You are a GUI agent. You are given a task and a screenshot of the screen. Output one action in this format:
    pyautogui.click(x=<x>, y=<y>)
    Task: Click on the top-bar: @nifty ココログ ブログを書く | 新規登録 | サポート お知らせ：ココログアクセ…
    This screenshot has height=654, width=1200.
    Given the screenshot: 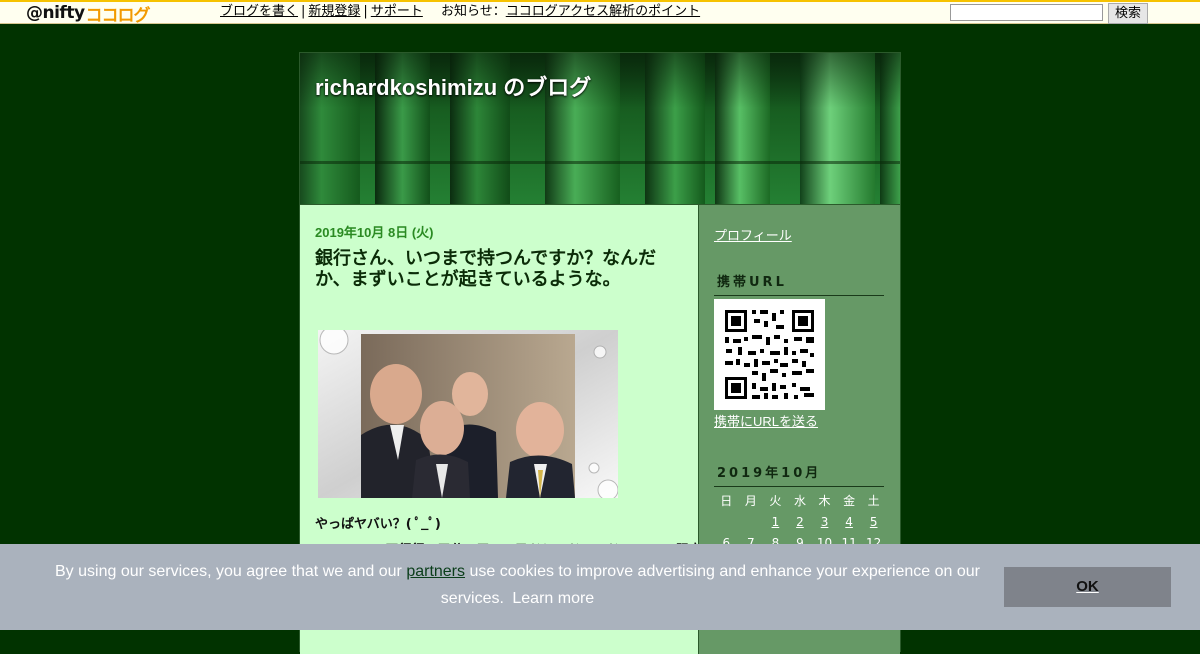 What is the action you would take?
    pyautogui.click(x=600, y=13)
    